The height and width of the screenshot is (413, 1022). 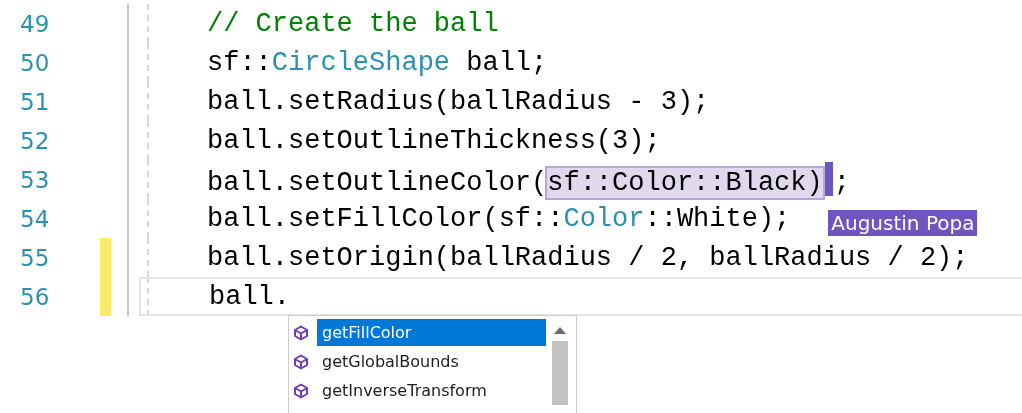 What do you see at coordinates (528, 179) in the screenshot?
I see `code-line: ball.setOutlineColor(sf::Color::Black) ;` at bounding box center [528, 179].